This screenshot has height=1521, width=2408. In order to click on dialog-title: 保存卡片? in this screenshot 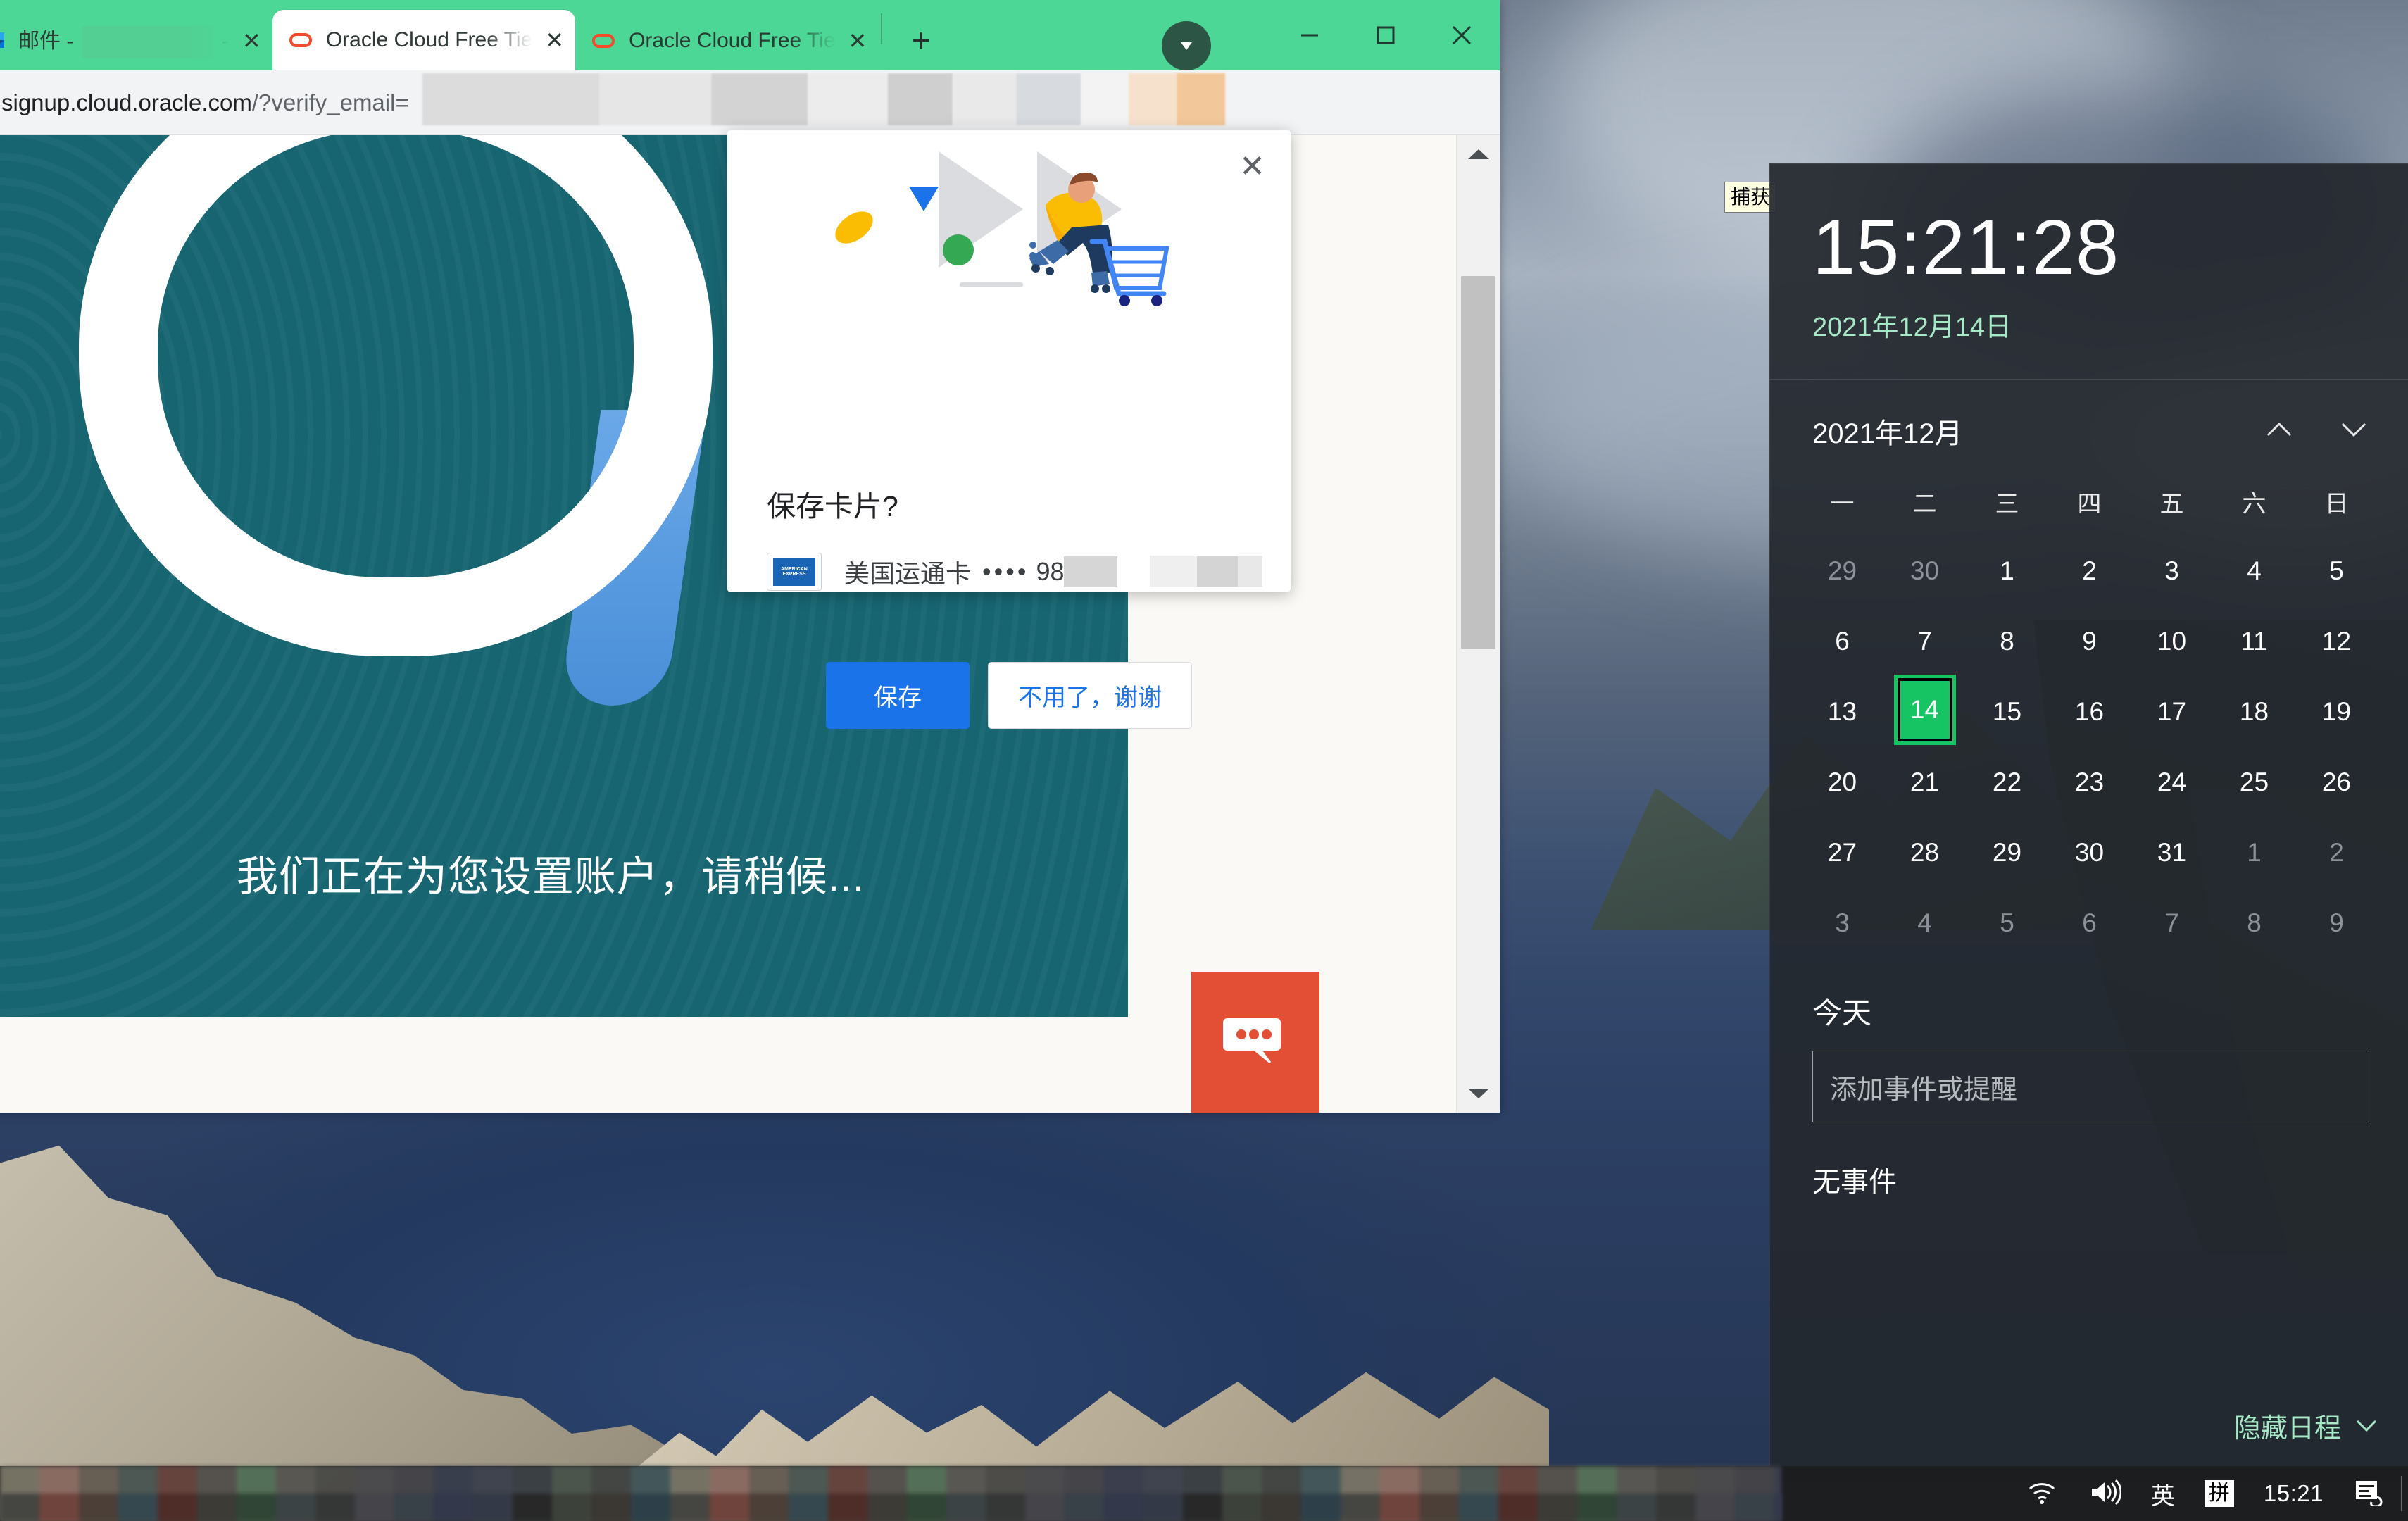, I will do `click(832, 506)`.